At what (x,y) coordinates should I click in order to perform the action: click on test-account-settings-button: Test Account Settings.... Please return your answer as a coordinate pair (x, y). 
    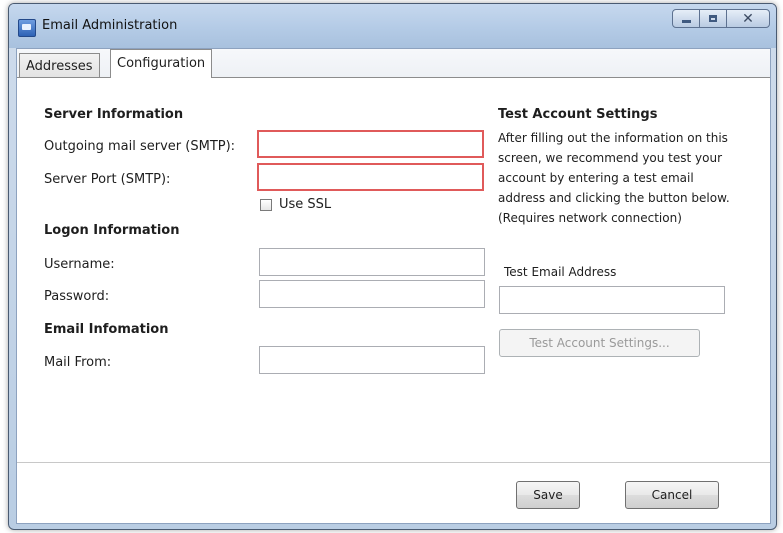
    Looking at the image, I should click on (599, 343).